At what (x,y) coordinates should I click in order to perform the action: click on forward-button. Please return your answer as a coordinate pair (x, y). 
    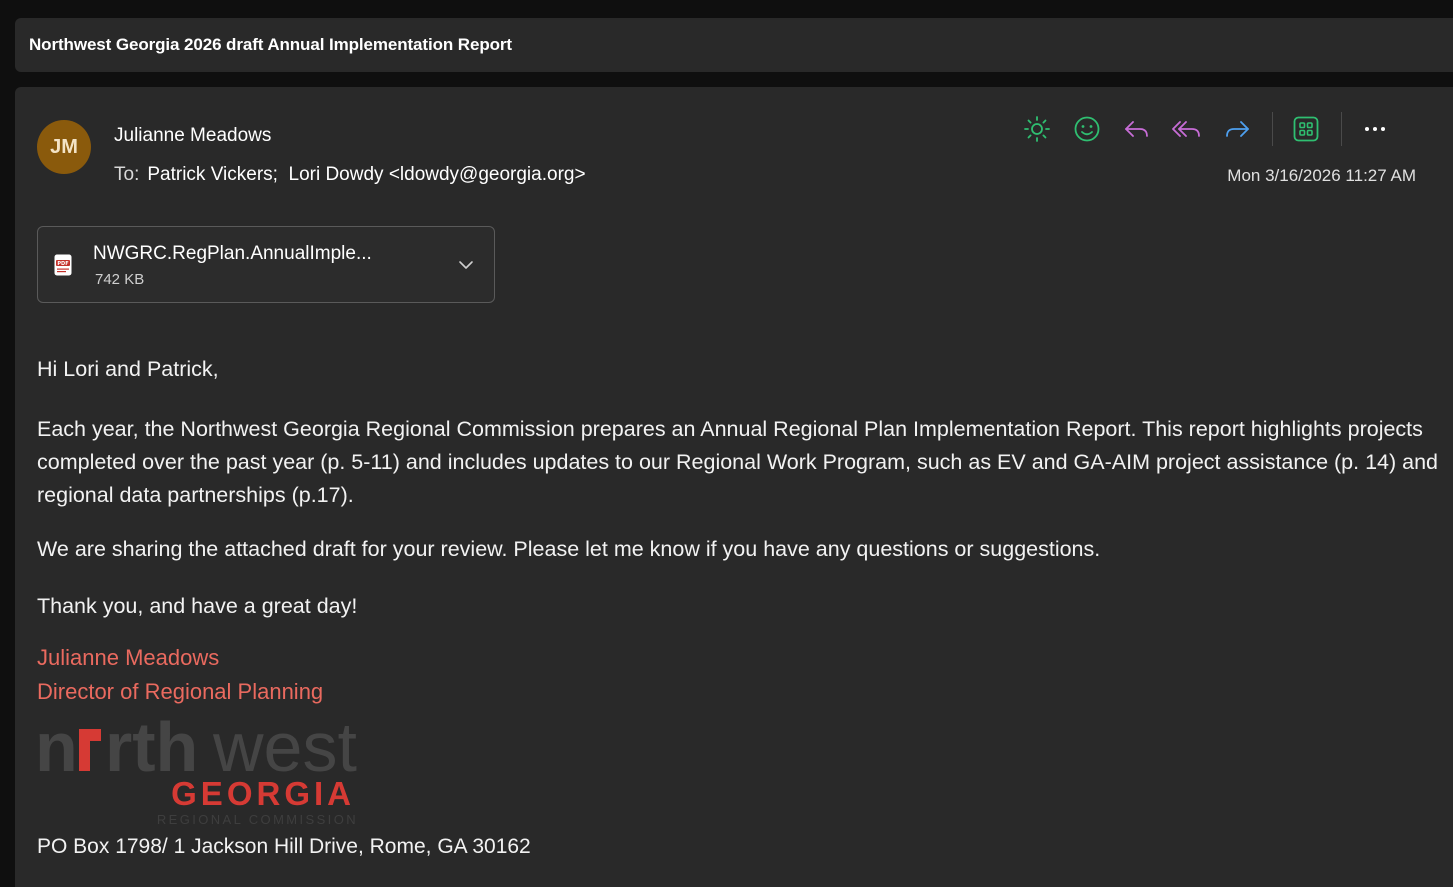
    Looking at the image, I should click on (1237, 129).